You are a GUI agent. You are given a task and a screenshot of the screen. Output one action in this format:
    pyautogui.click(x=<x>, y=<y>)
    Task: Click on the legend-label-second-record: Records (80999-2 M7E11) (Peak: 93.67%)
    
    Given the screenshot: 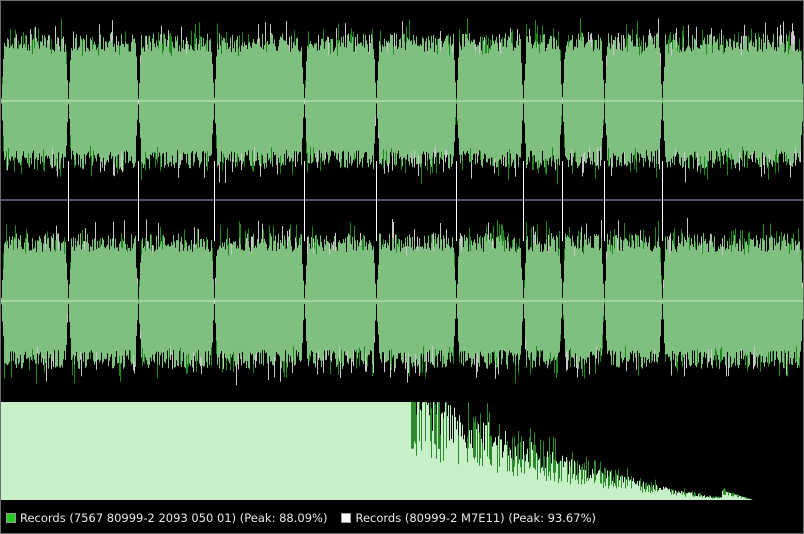 What is the action you would take?
    pyautogui.click(x=475, y=518)
    